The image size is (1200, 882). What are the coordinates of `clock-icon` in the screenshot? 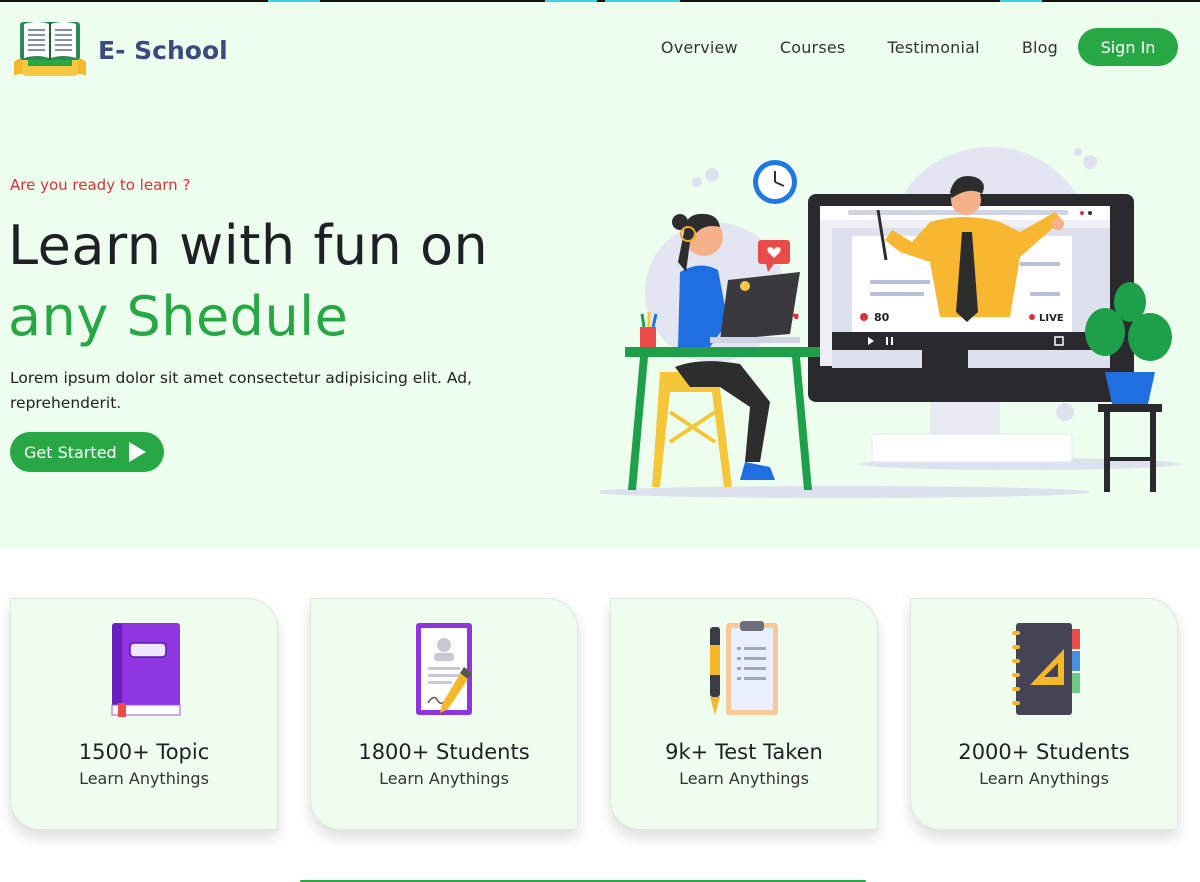 It's located at (775, 182).